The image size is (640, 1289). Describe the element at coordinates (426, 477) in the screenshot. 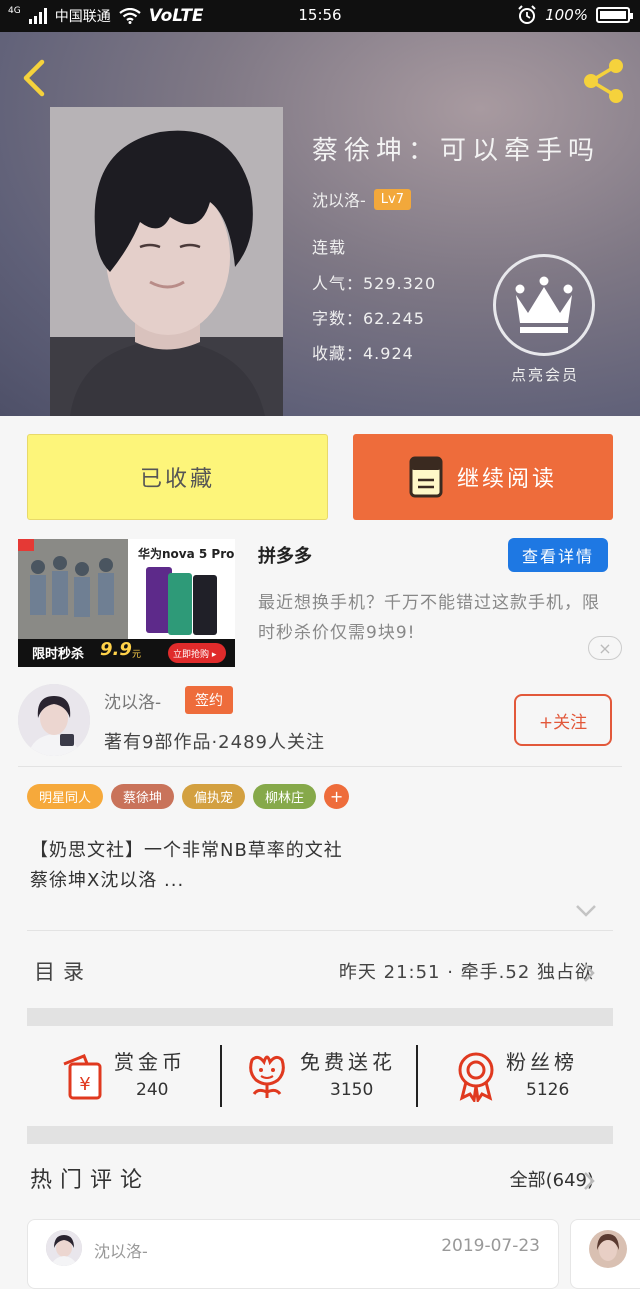

I see `book-icon` at that location.